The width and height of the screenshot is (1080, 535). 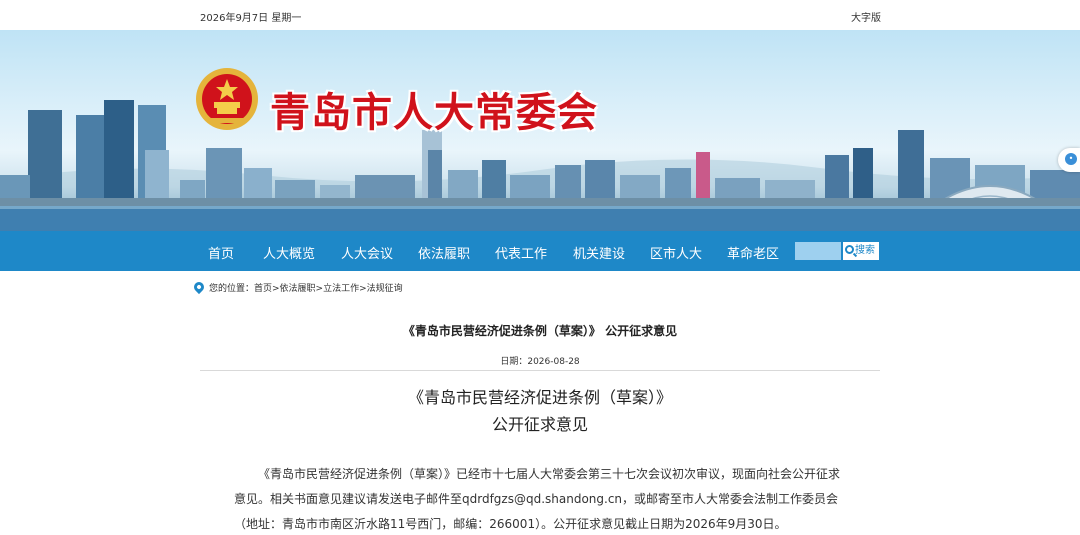 I want to click on search-input, so click(x=818, y=251).